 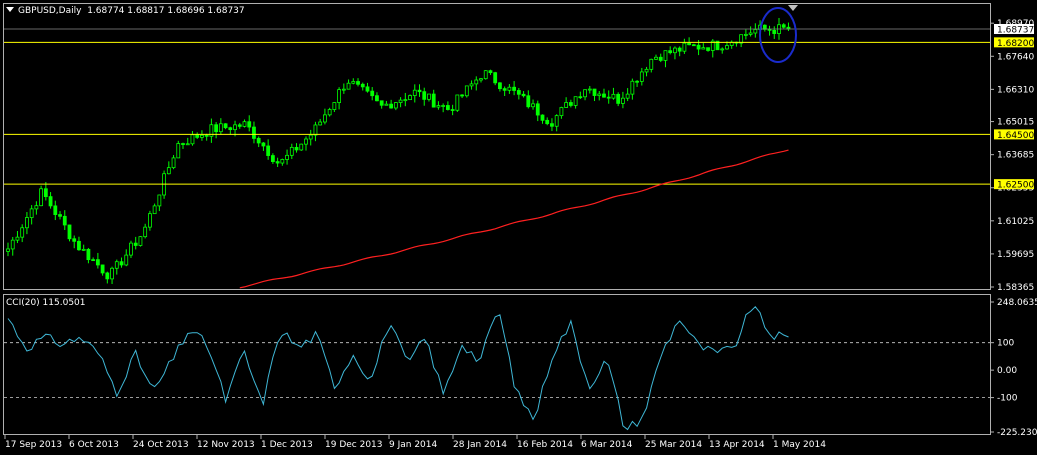 What do you see at coordinates (1015, 222) in the screenshot?
I see `price-tick-label: 1.61025` at bounding box center [1015, 222].